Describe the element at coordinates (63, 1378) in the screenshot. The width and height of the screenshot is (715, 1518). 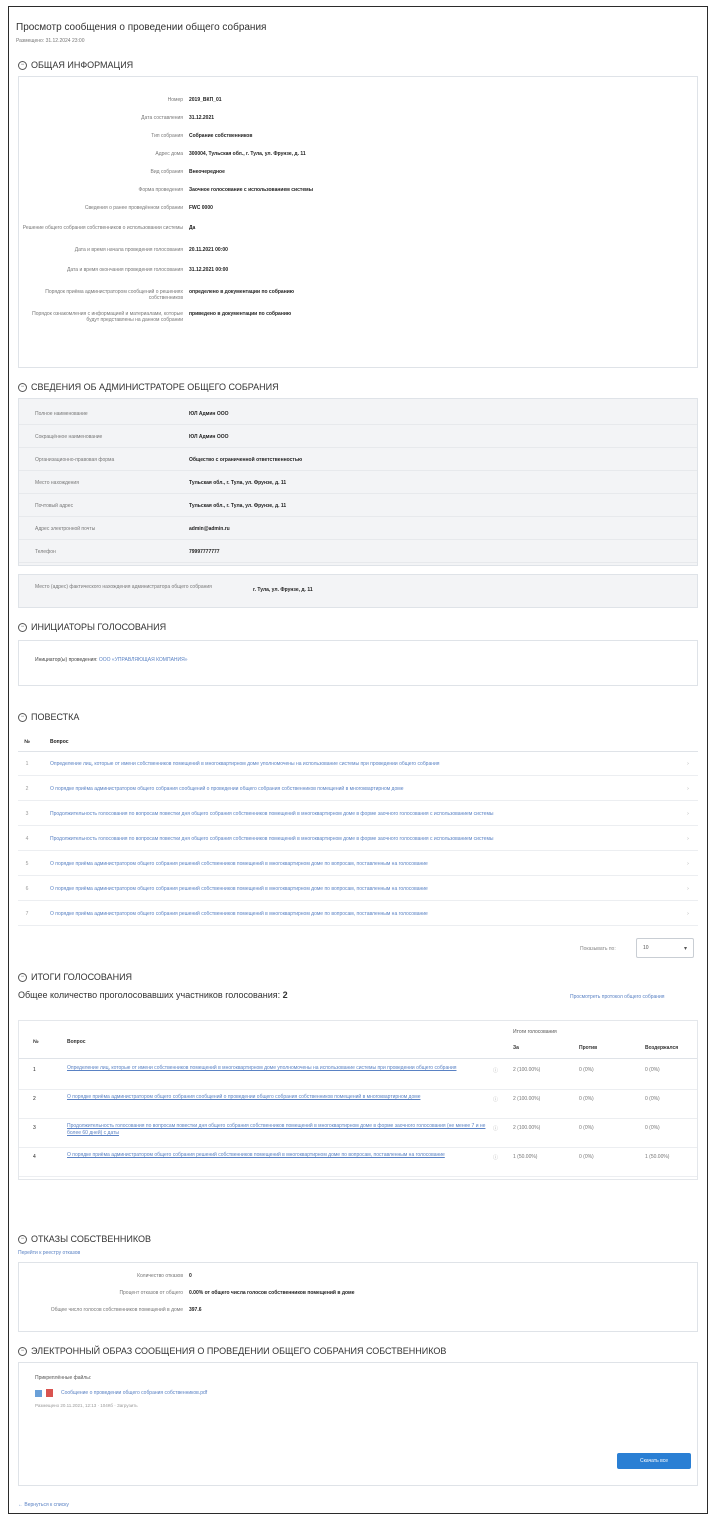
I see `files-label: Прикреплённые файлы:` at that location.